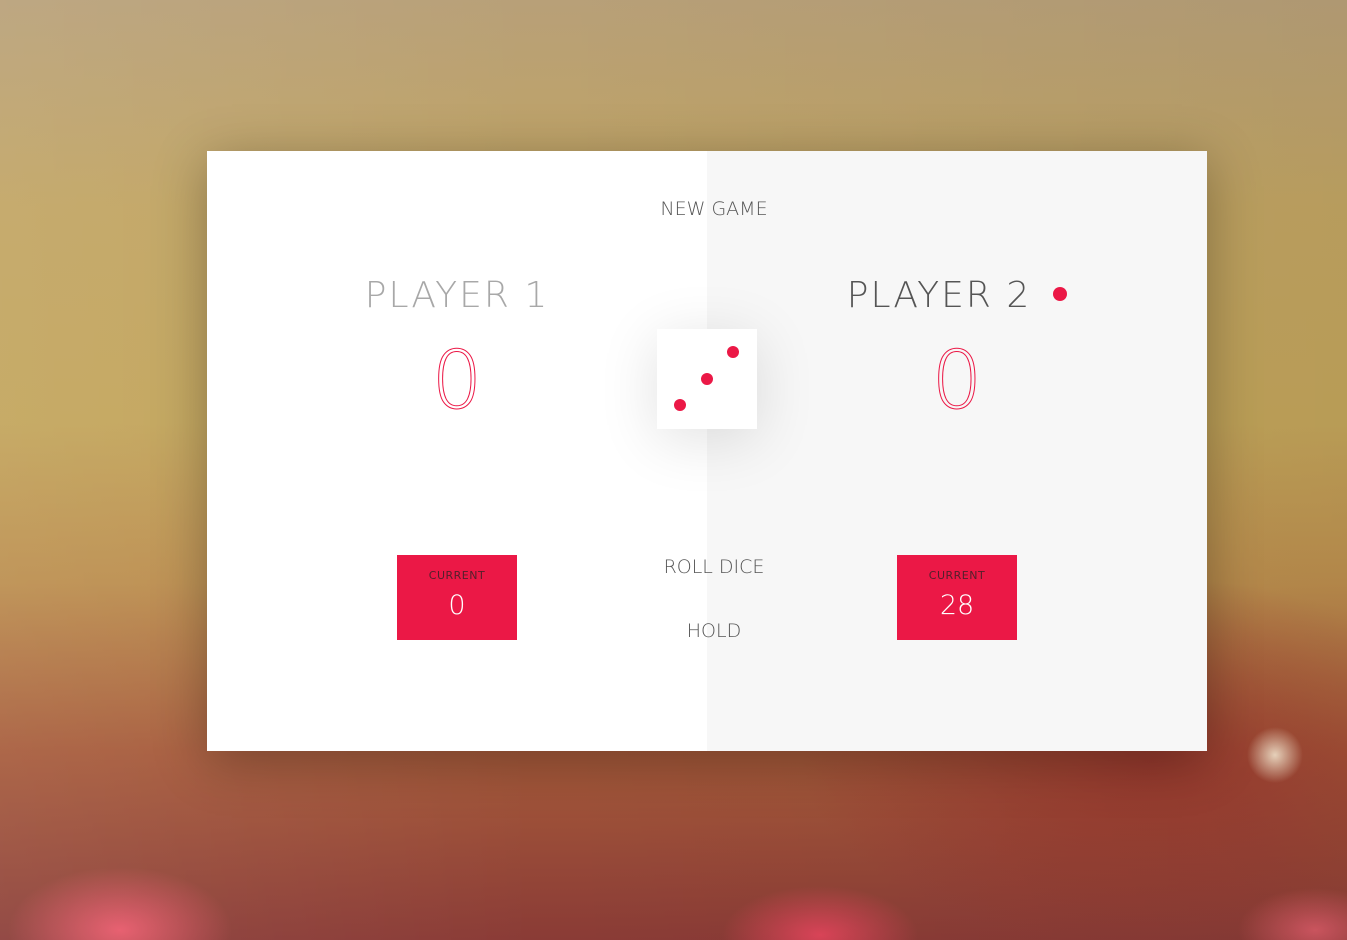 Image resolution: width=1347 pixels, height=940 pixels. I want to click on active-player-indicator-icon, so click(1060, 294).